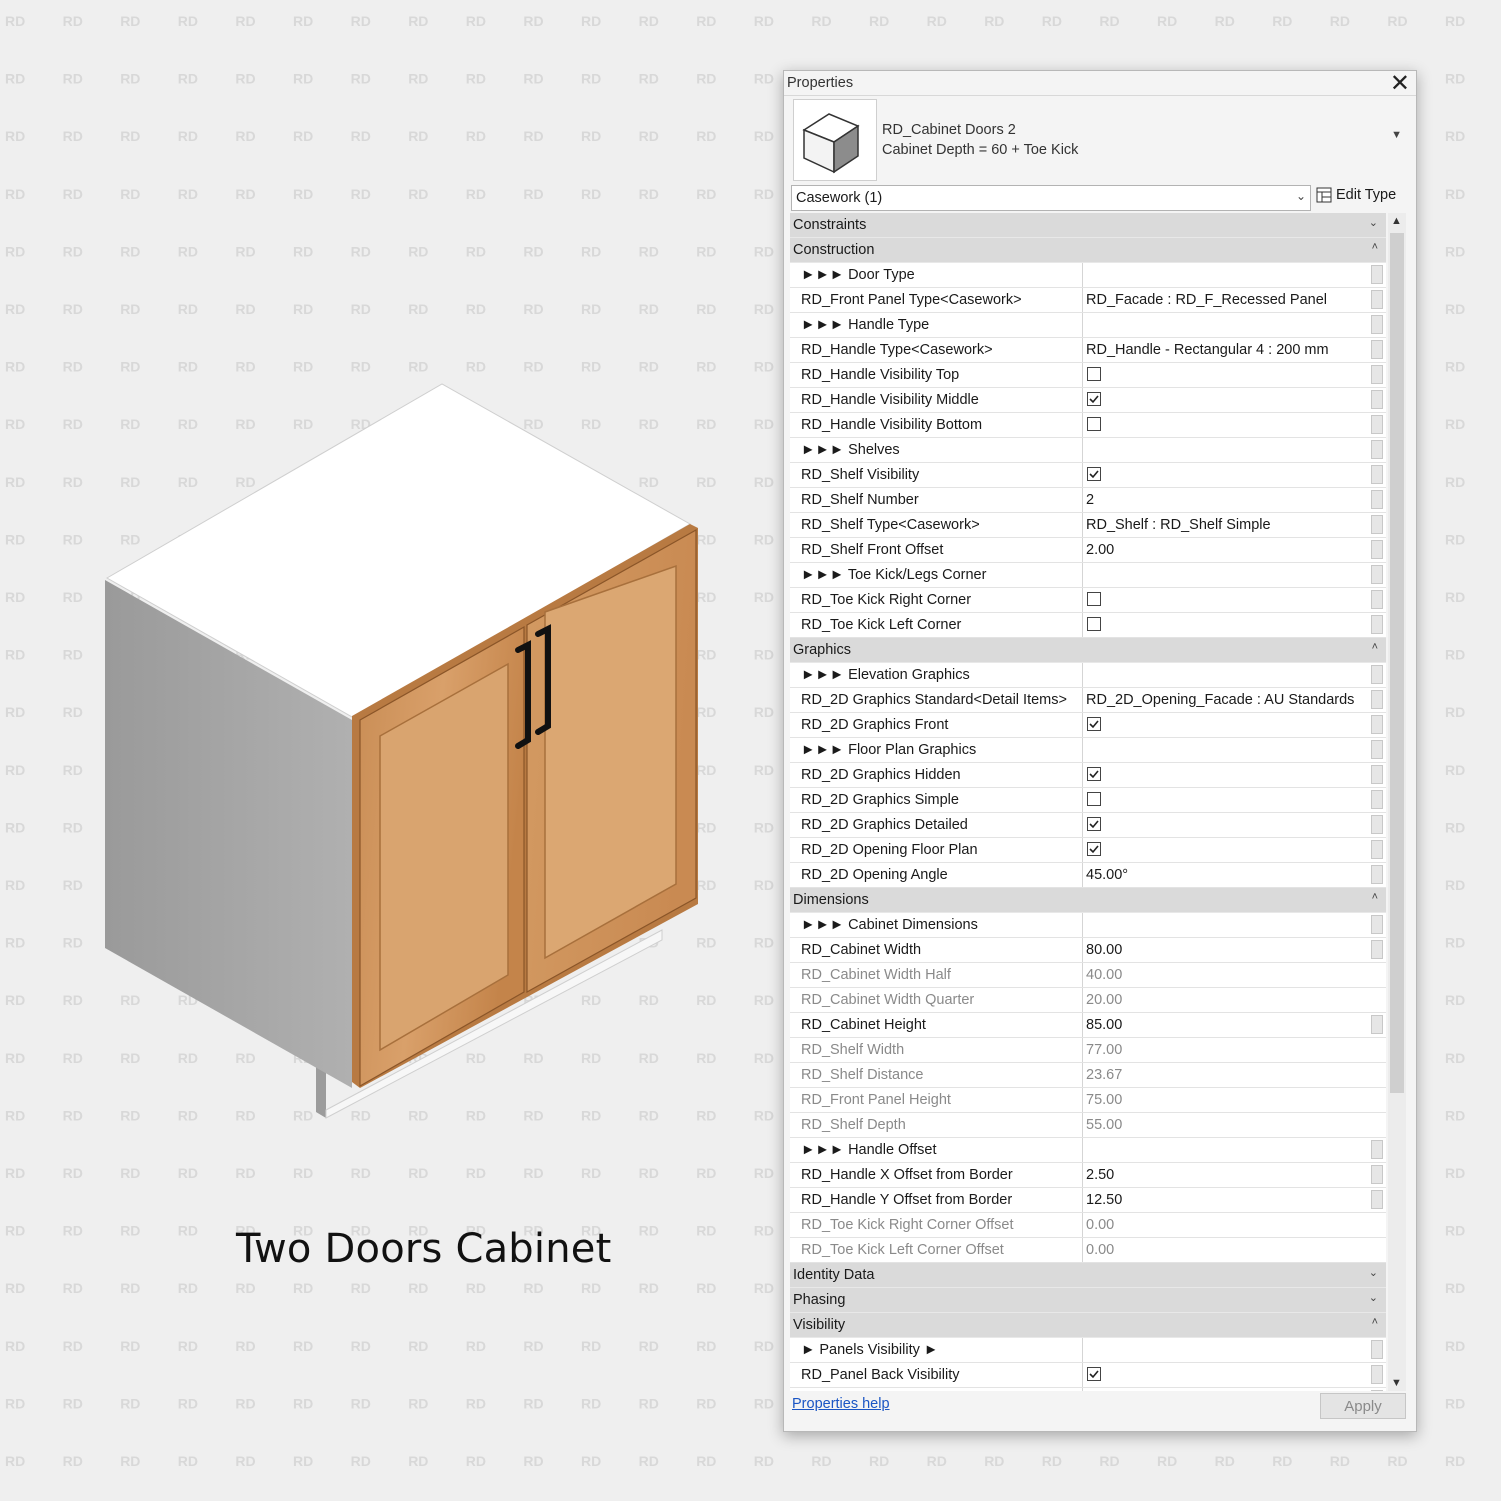 This screenshot has width=1501, height=1501. What do you see at coordinates (1228, 1175) in the screenshot?
I see `value-cell: 2.50` at bounding box center [1228, 1175].